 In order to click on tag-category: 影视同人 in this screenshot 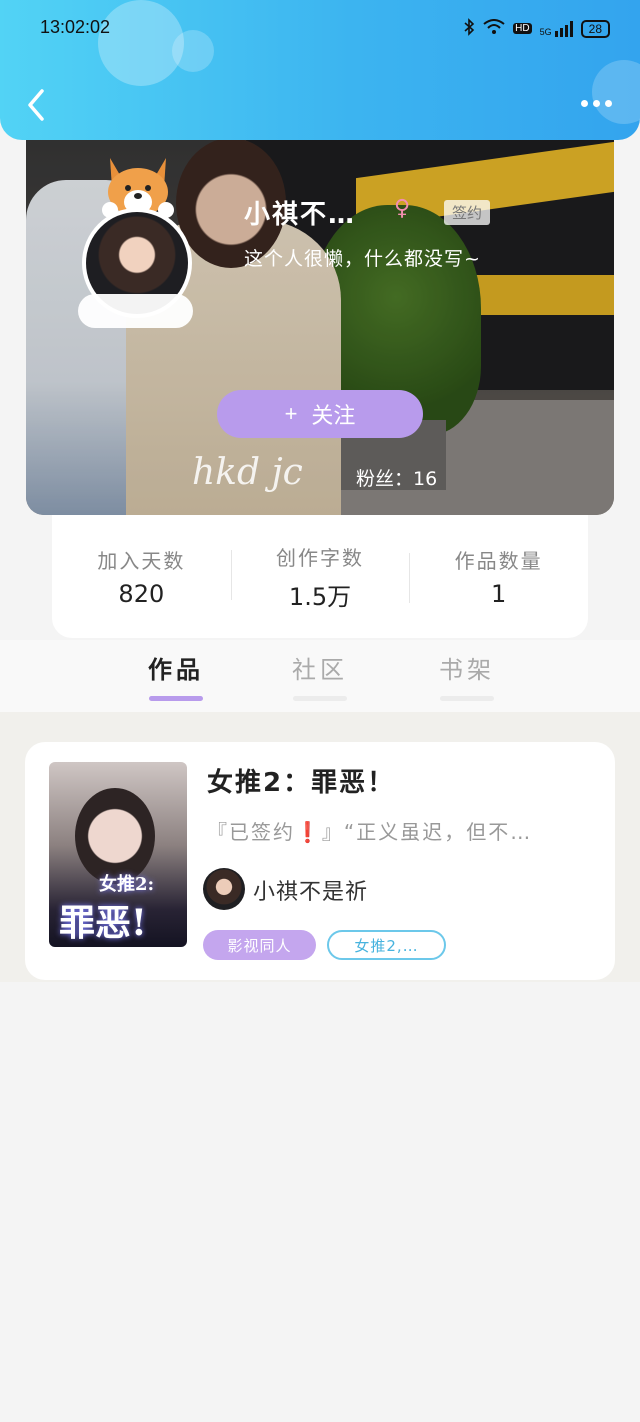, I will do `click(259, 945)`.